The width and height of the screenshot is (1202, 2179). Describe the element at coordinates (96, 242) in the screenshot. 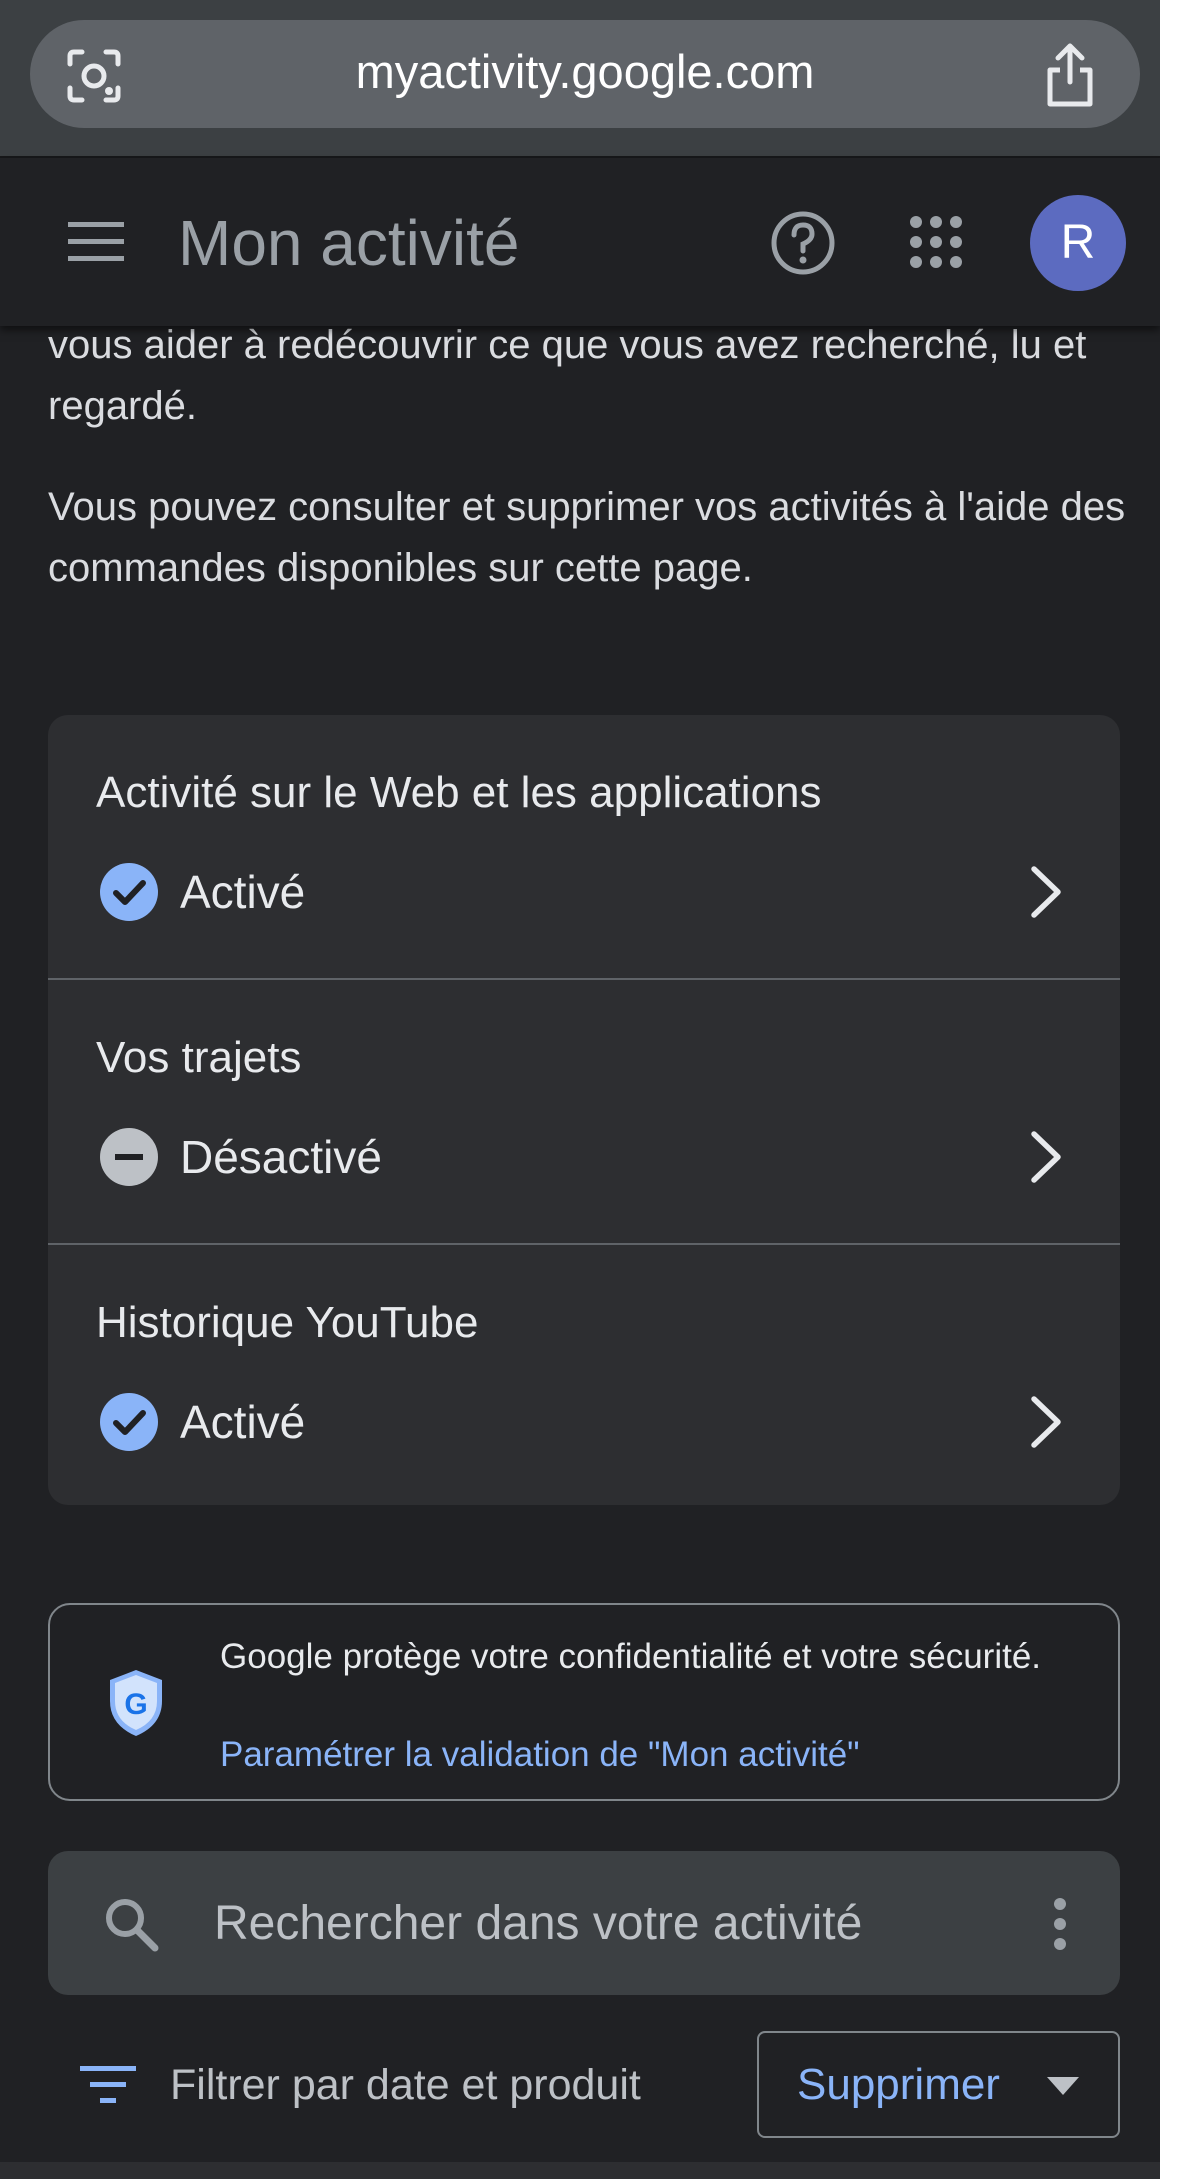

I see `menu-icon` at that location.